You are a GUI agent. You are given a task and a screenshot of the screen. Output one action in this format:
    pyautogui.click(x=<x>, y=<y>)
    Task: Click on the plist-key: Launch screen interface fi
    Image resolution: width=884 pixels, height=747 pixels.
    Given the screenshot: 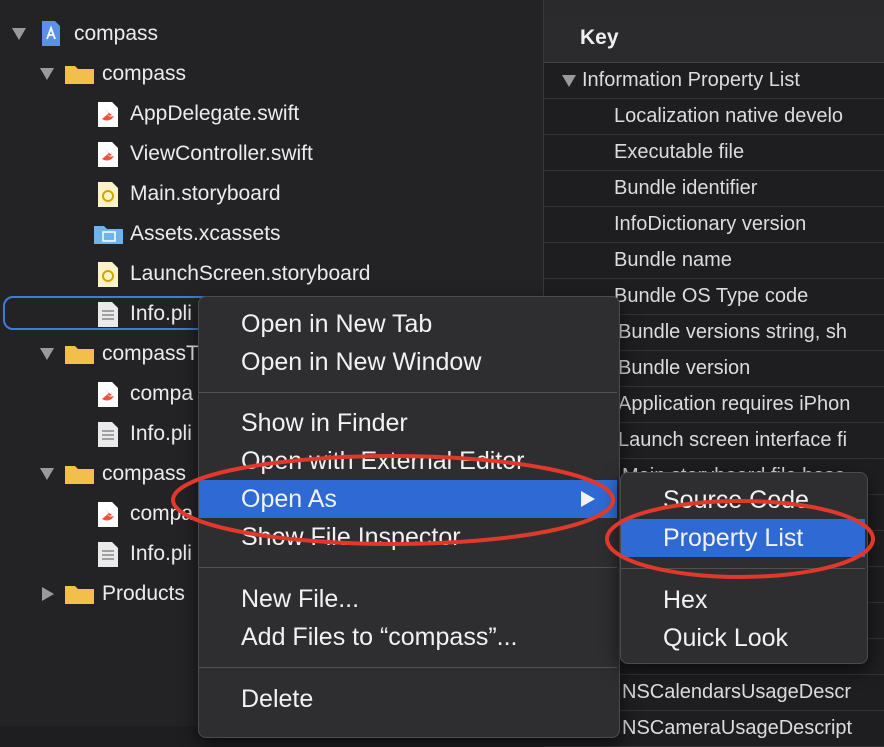 What is the action you would take?
    pyautogui.click(x=733, y=440)
    